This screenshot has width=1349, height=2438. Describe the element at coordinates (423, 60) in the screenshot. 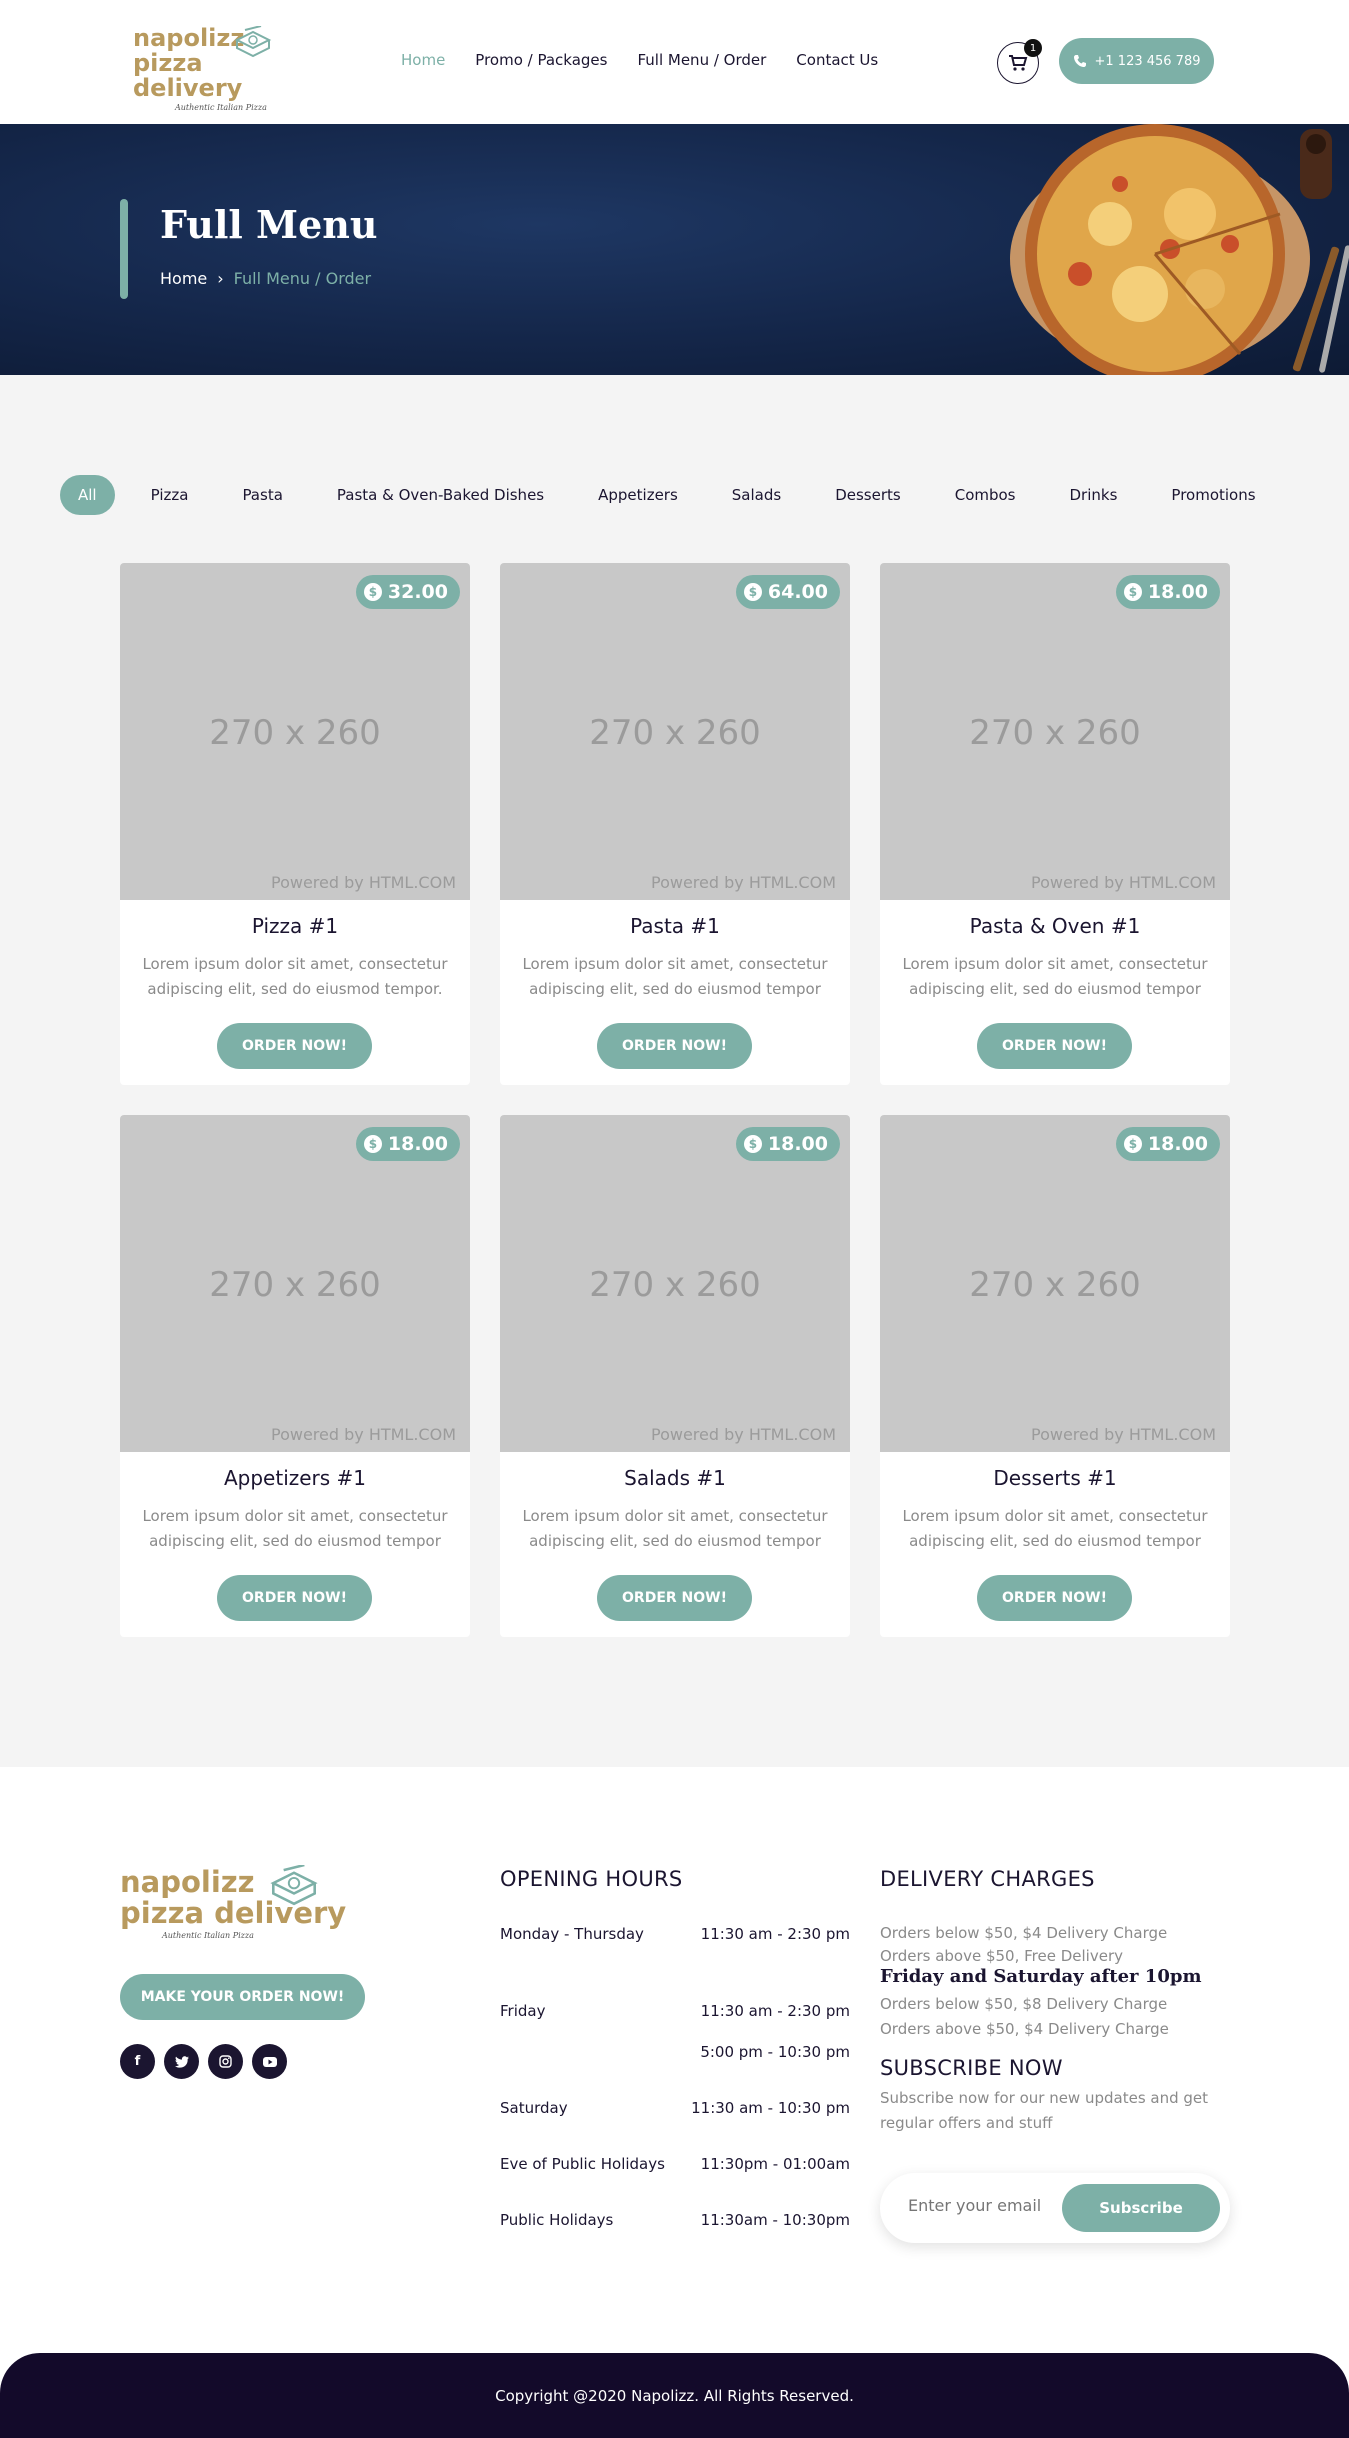

I see `nav-home: Home` at that location.